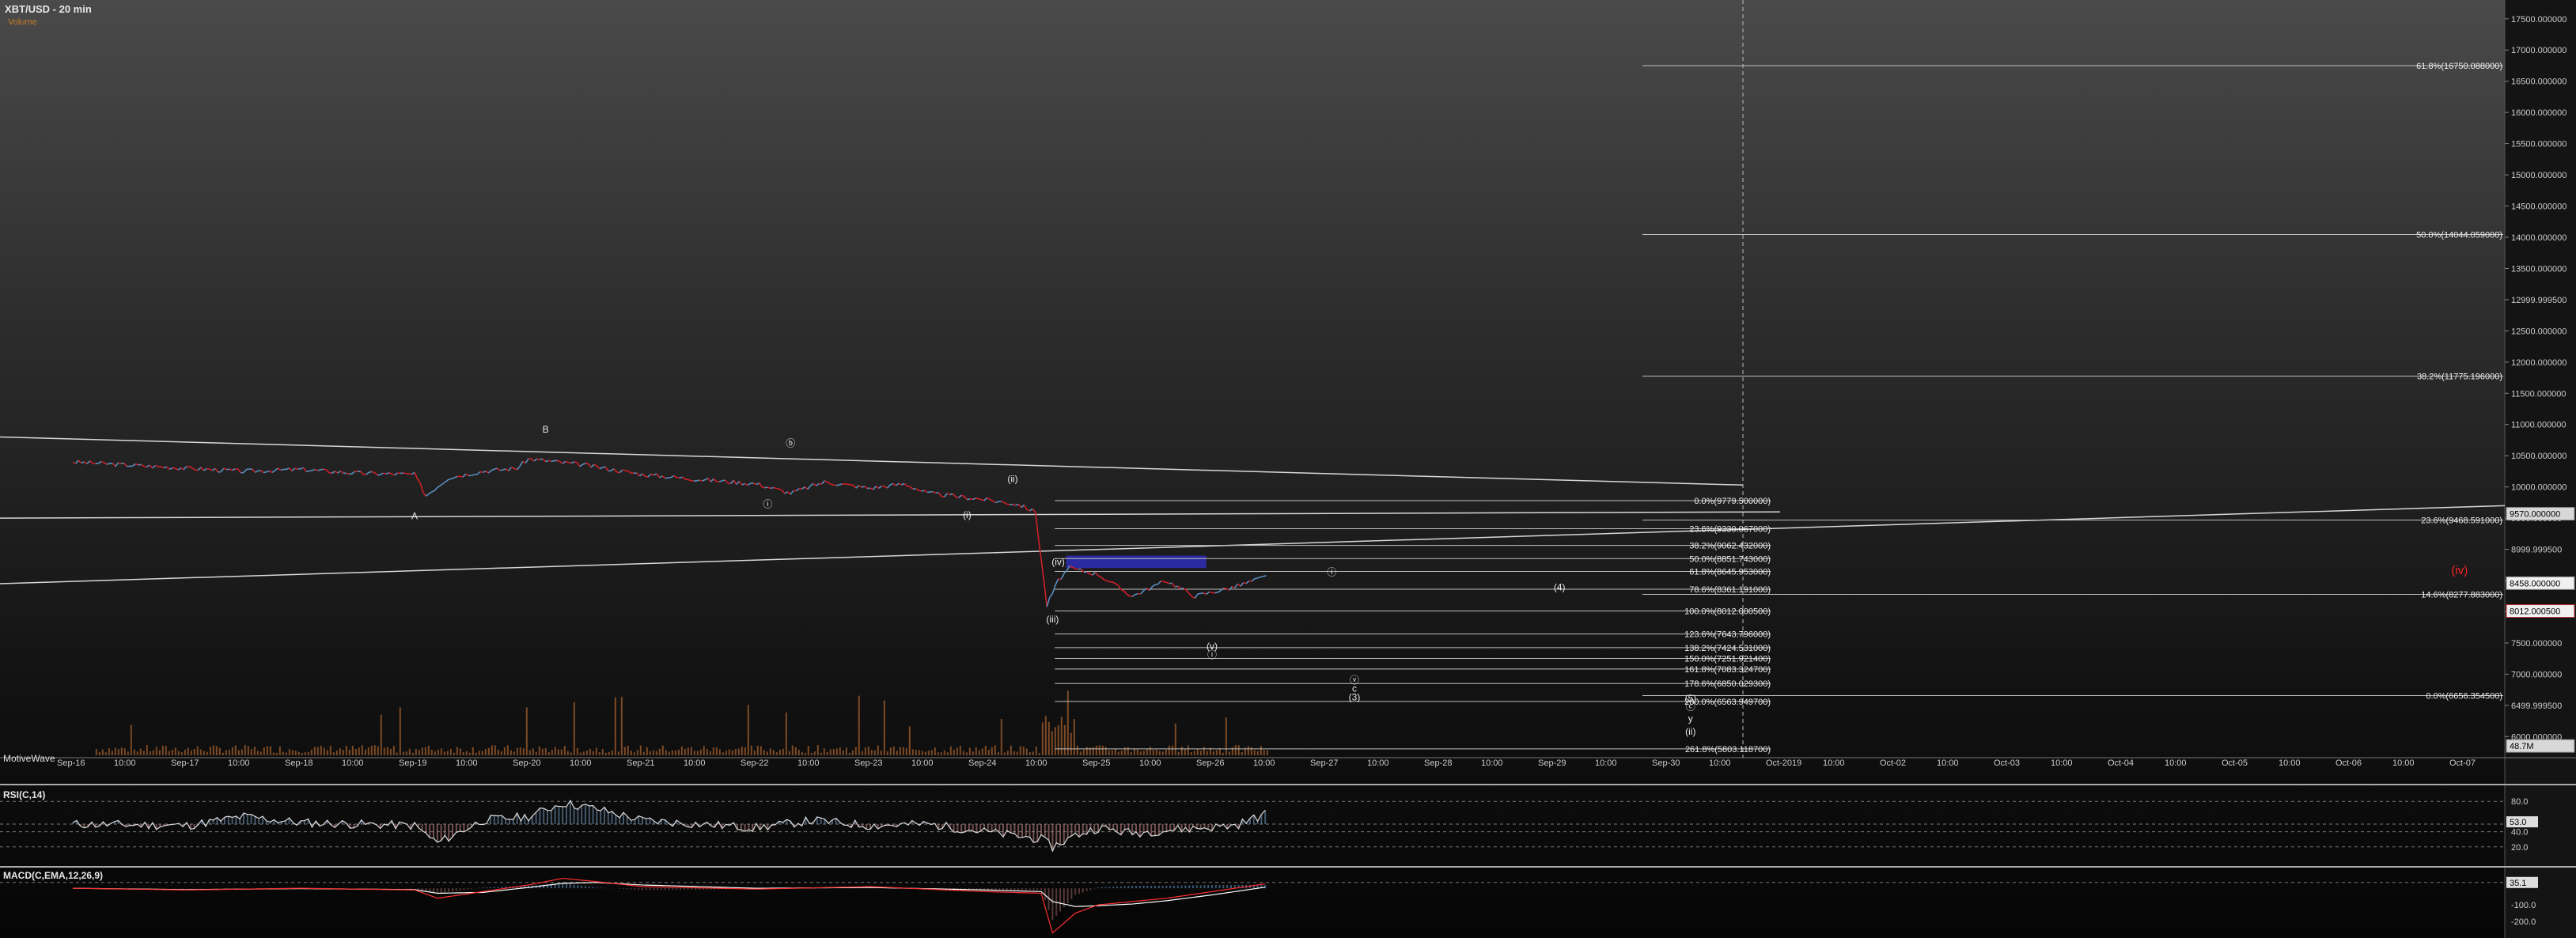 The width and height of the screenshot is (2576, 938). What do you see at coordinates (2539, 207) in the screenshot?
I see `price-tick-label: 14500.000000` at bounding box center [2539, 207].